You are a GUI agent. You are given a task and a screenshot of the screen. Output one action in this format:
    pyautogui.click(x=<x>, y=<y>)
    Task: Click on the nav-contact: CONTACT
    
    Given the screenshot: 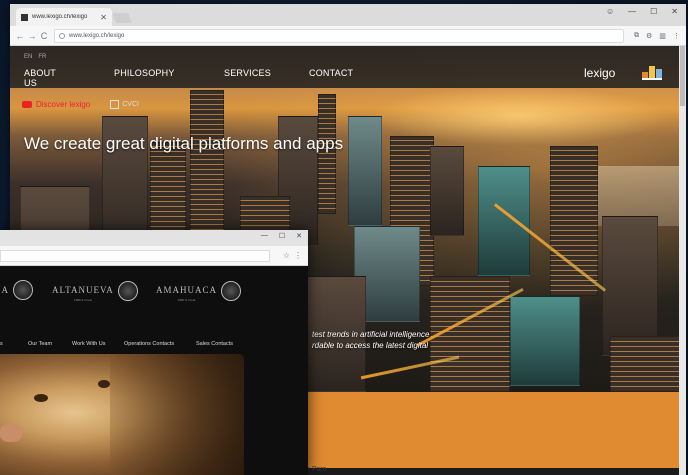 What is the action you would take?
    pyautogui.click(x=331, y=73)
    